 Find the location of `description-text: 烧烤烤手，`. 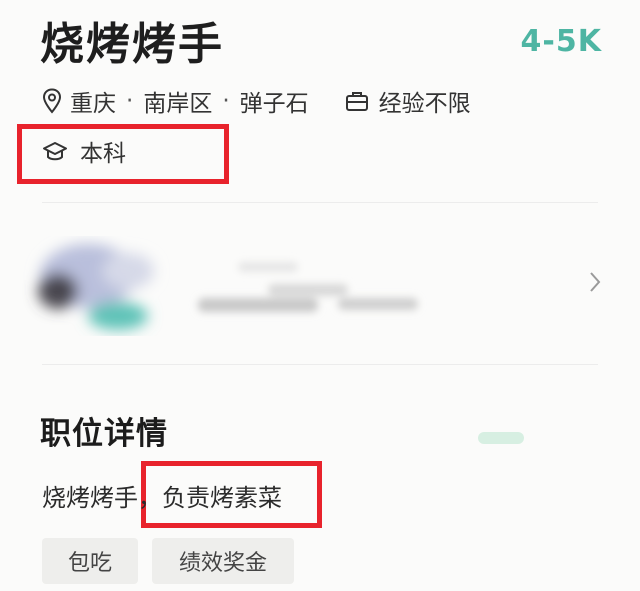

description-text: 烧烤烤手， is located at coordinates (102, 498).